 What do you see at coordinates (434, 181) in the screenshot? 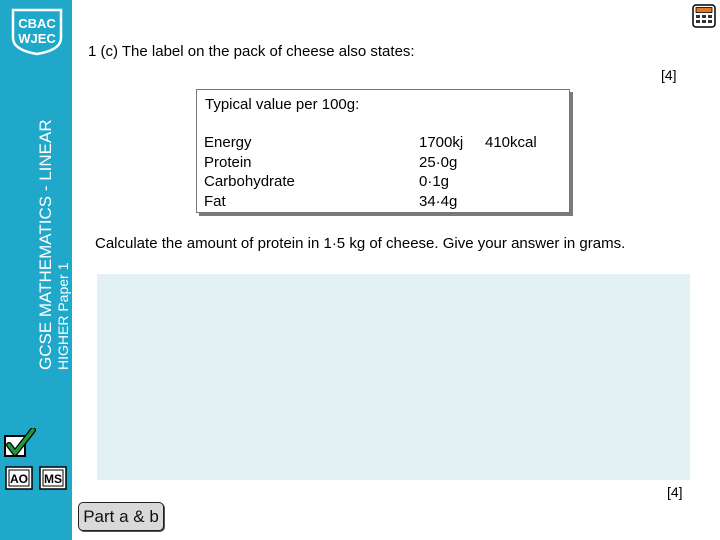
I see `nutrient-value: 0·1g` at bounding box center [434, 181].